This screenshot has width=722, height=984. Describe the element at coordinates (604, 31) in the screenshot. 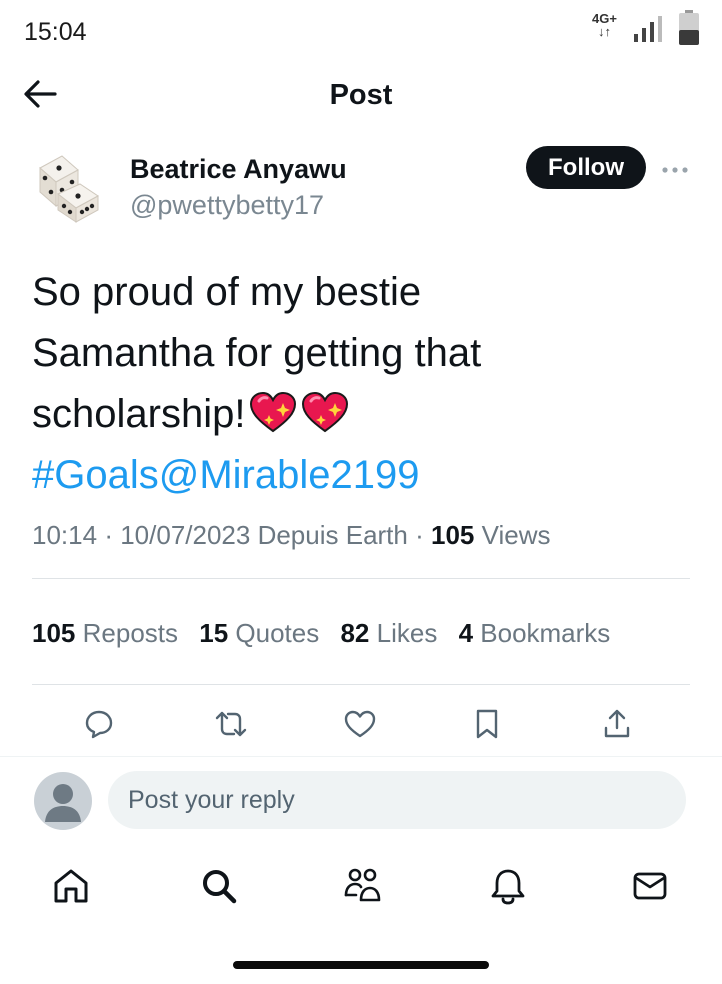

I see `network-arrows: ↓↑` at that location.